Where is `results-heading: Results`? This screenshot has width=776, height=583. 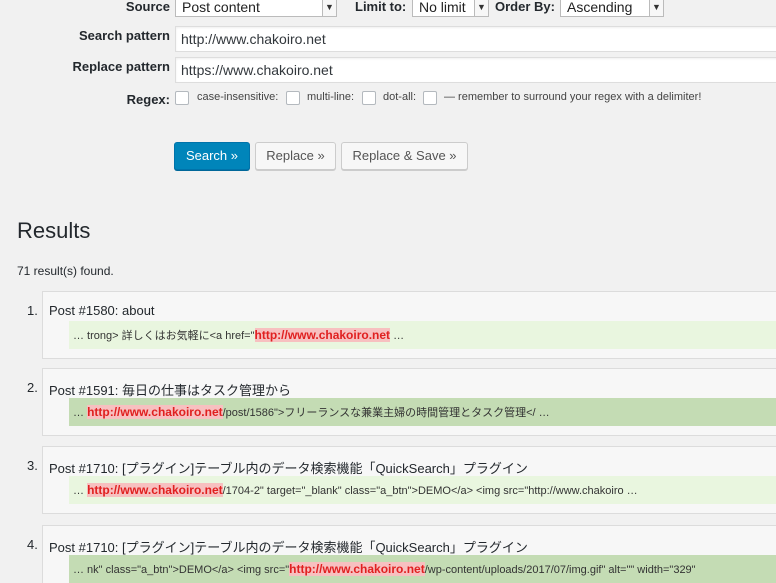 results-heading: Results is located at coordinates (54, 230).